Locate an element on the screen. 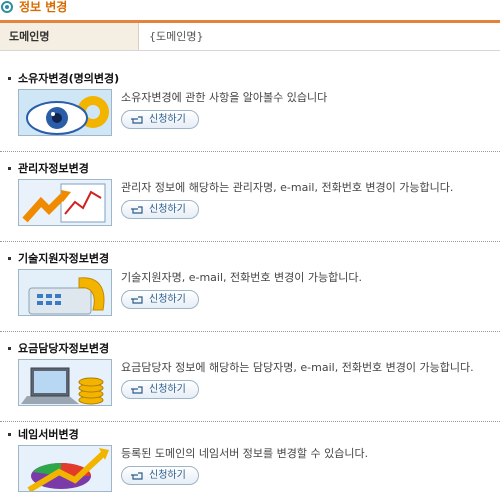 The image size is (500, 497). item-description: 기술지원자명, e-mail, 전화번호 변경이 가능합니다. is located at coordinates (241, 277).